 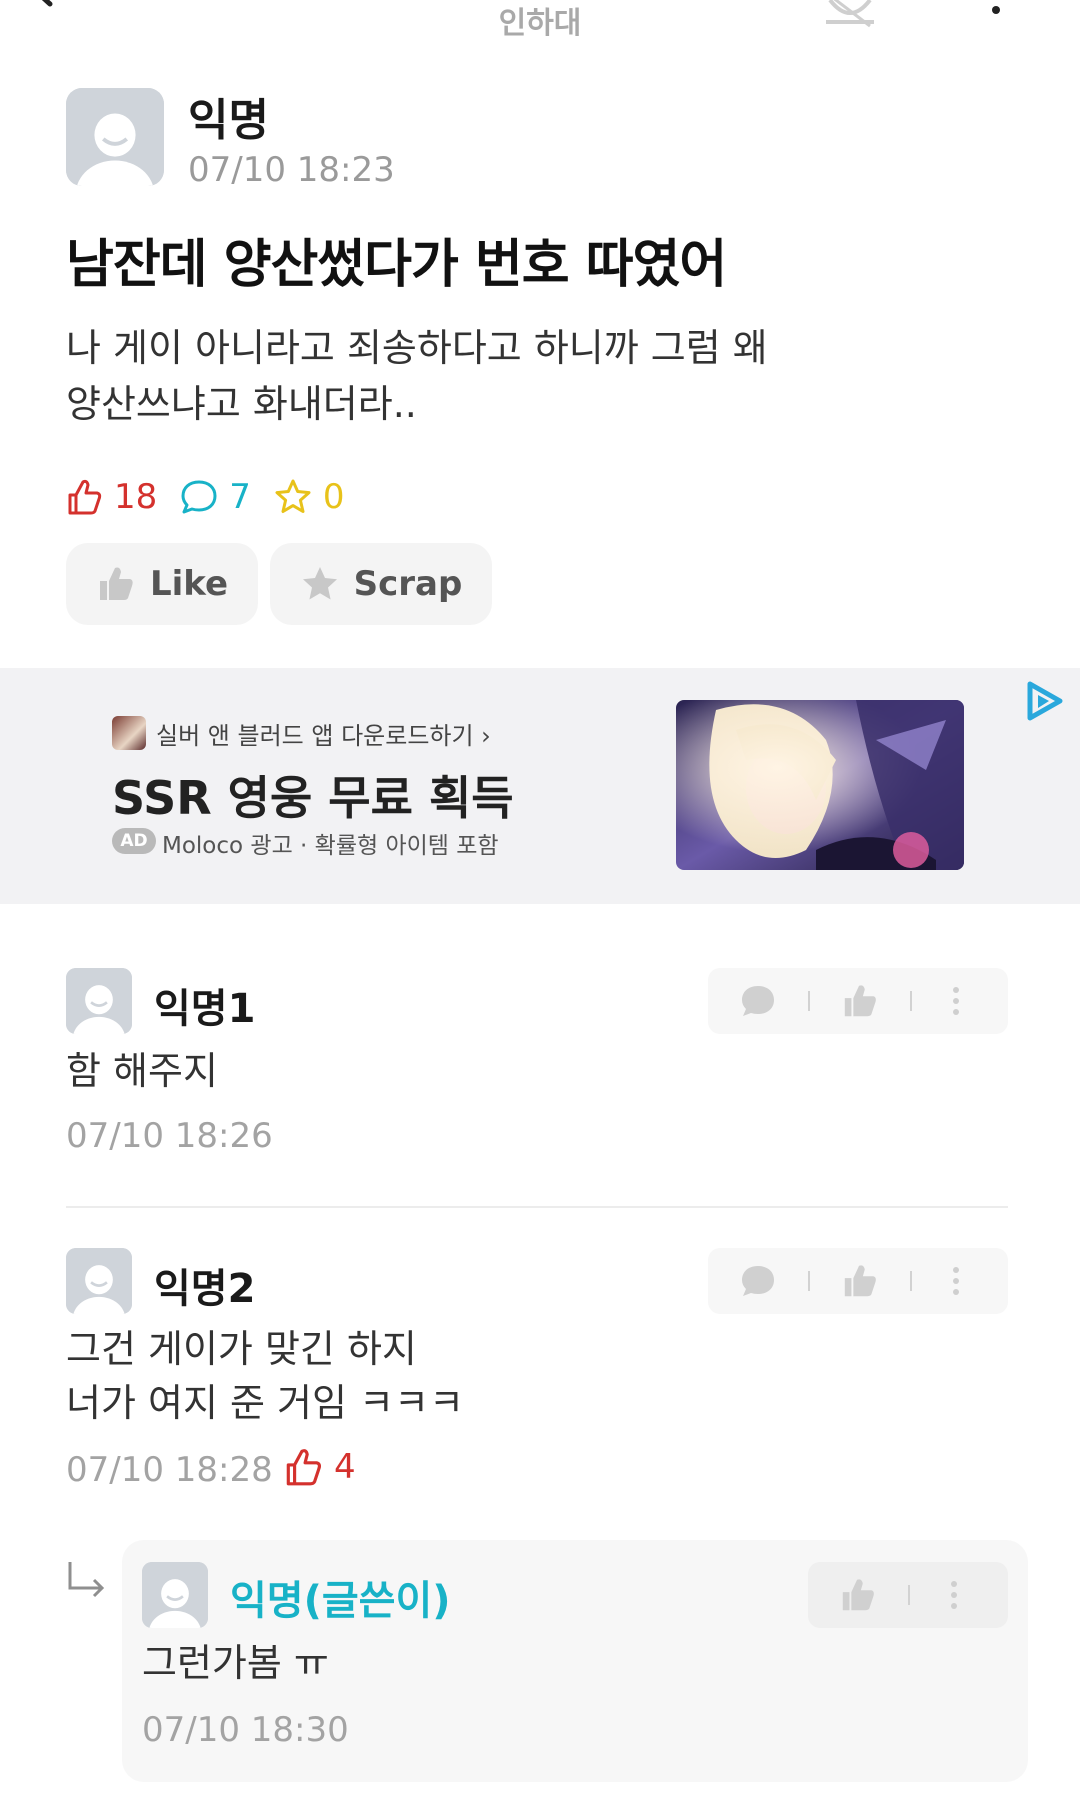 I want to click on reply-action-bar, so click(x=908, y=1595).